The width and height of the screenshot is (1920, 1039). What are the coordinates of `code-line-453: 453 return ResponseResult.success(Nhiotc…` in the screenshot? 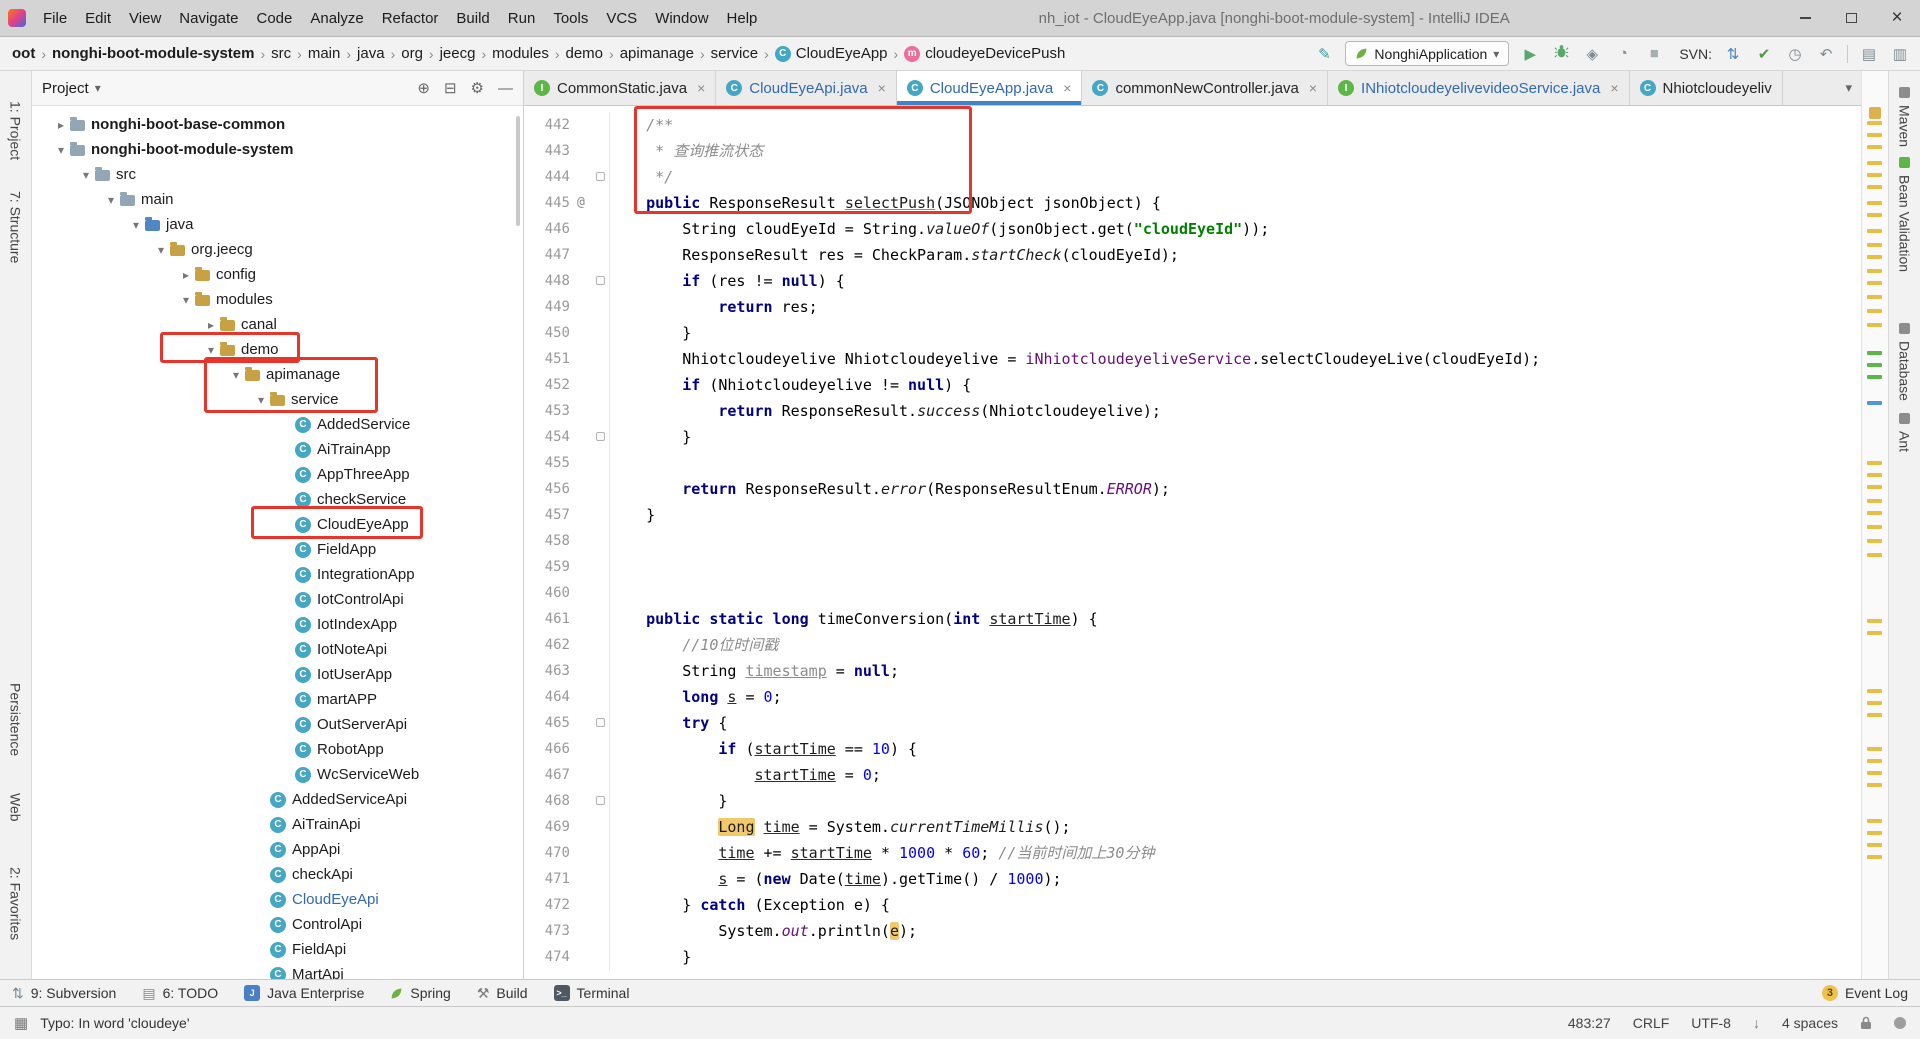 It's located at (1192, 411).